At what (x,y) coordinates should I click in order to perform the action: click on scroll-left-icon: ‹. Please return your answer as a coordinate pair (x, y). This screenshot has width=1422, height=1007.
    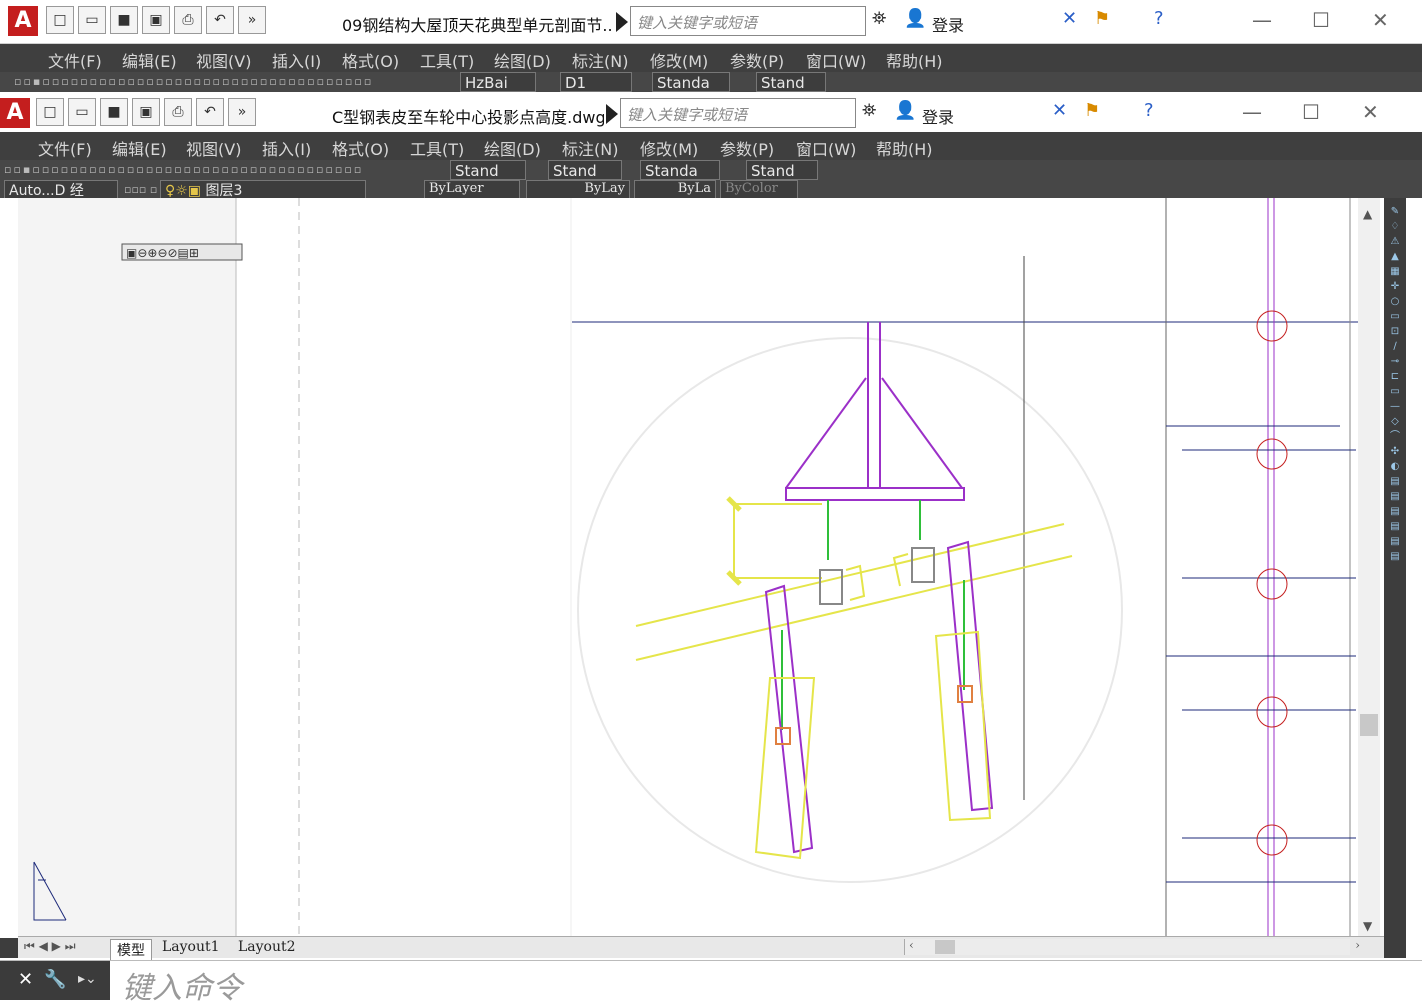
    Looking at the image, I should click on (911, 945).